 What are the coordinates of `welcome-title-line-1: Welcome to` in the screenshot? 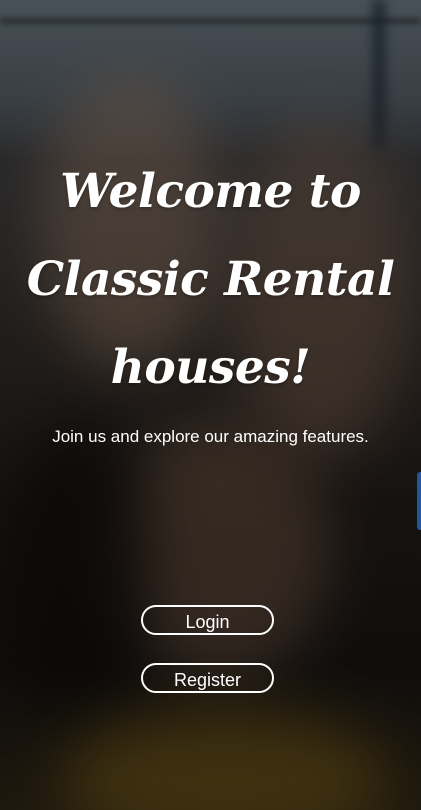 It's located at (210, 191).